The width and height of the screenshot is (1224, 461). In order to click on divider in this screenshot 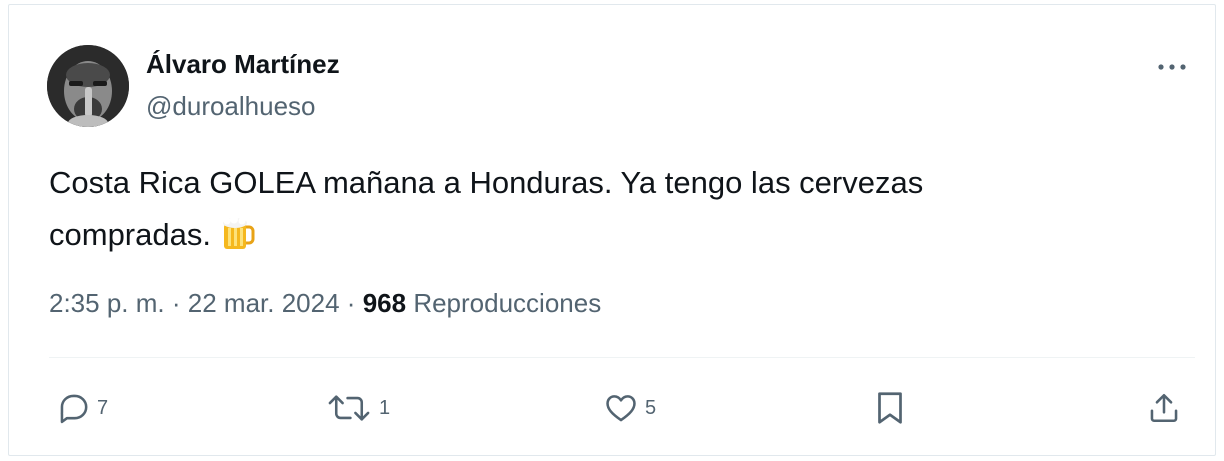, I will do `click(622, 357)`.